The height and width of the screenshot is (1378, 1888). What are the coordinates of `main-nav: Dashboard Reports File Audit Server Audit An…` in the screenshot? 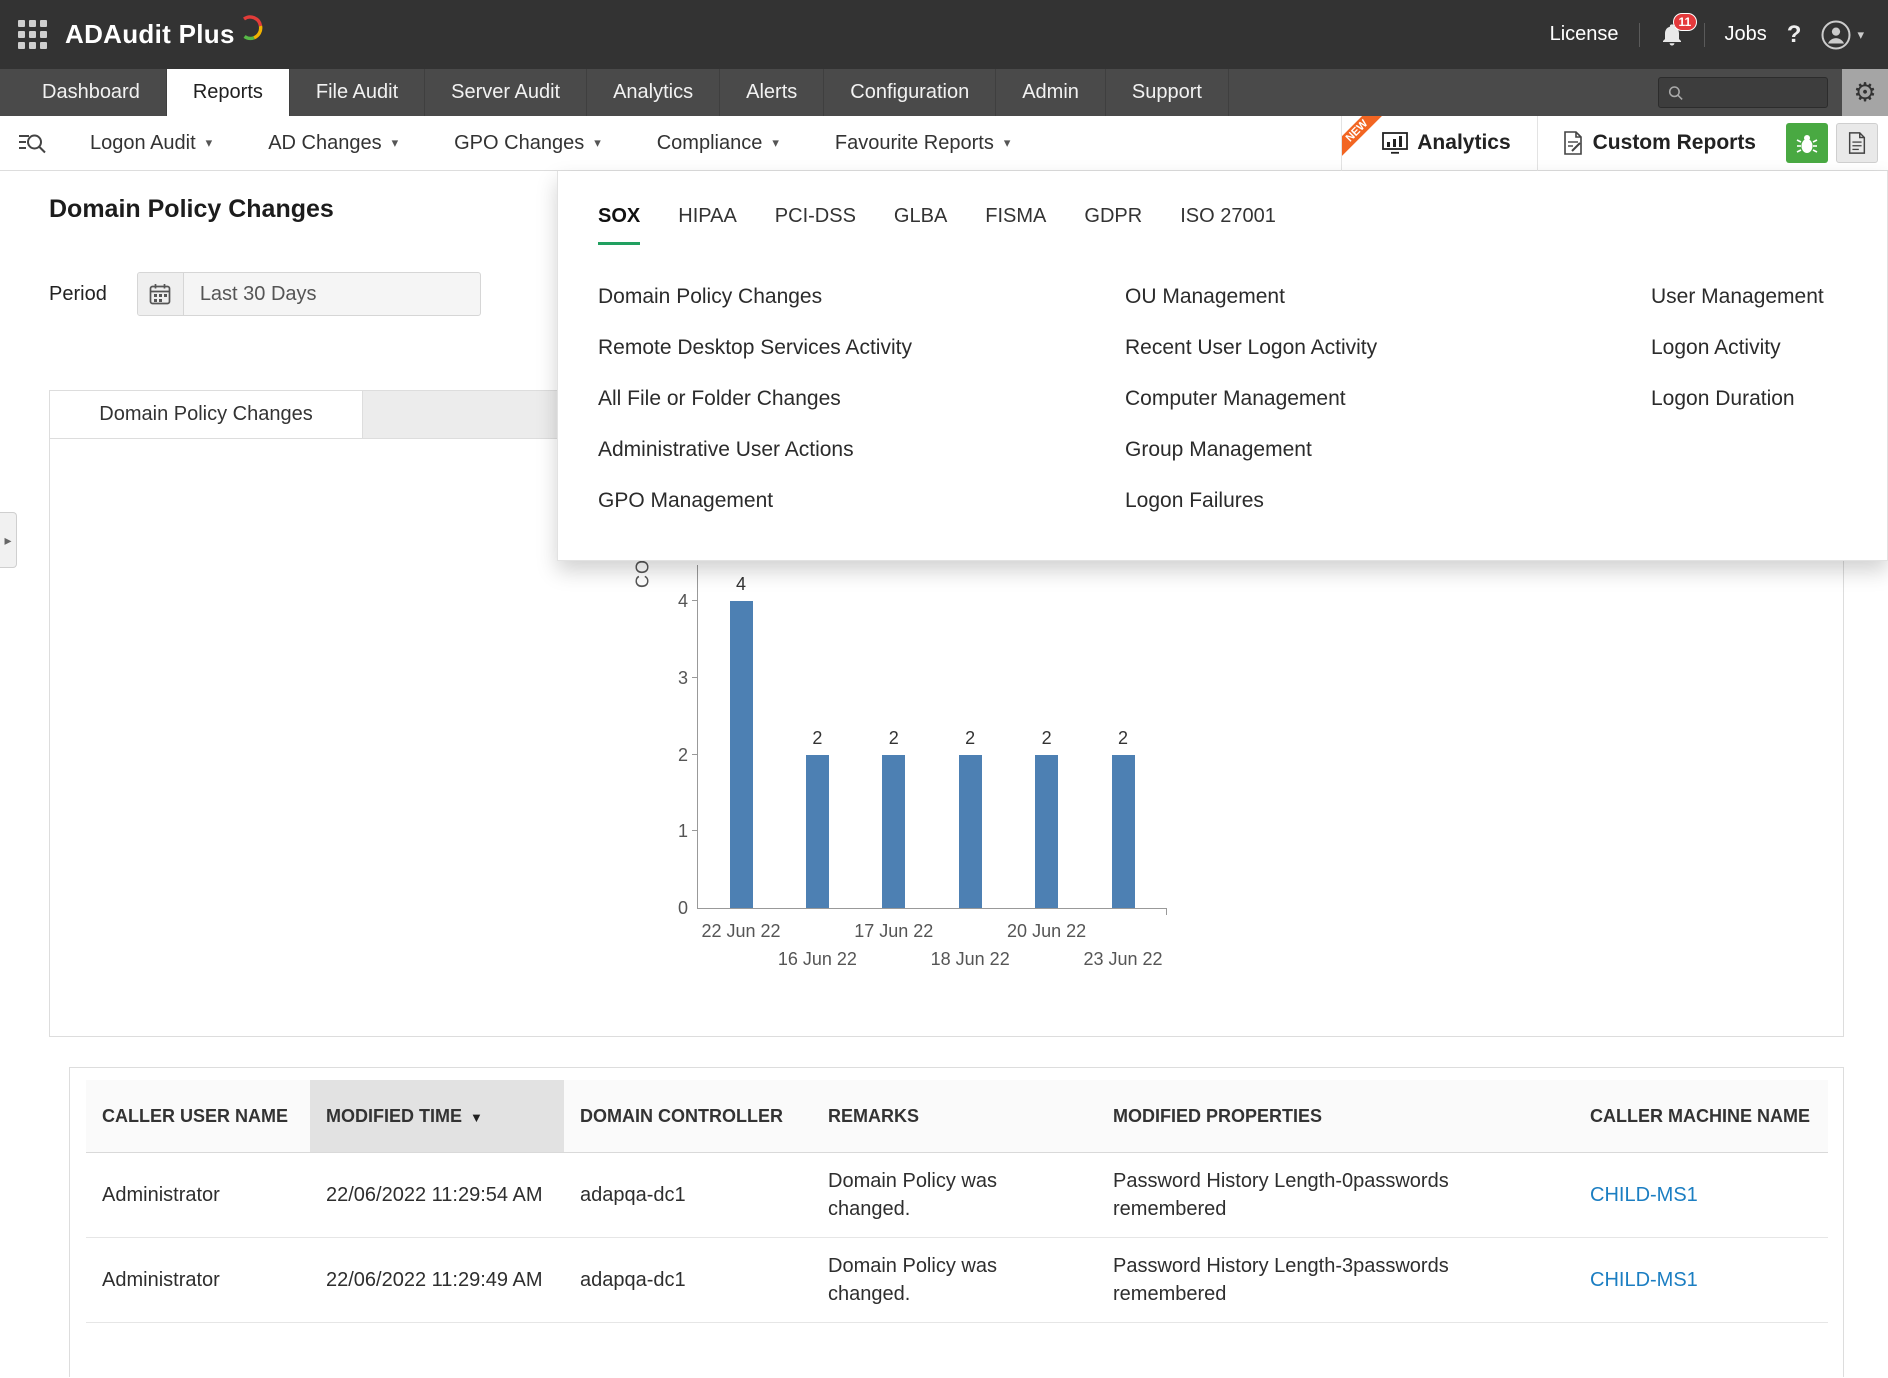 It's located at (944, 92).